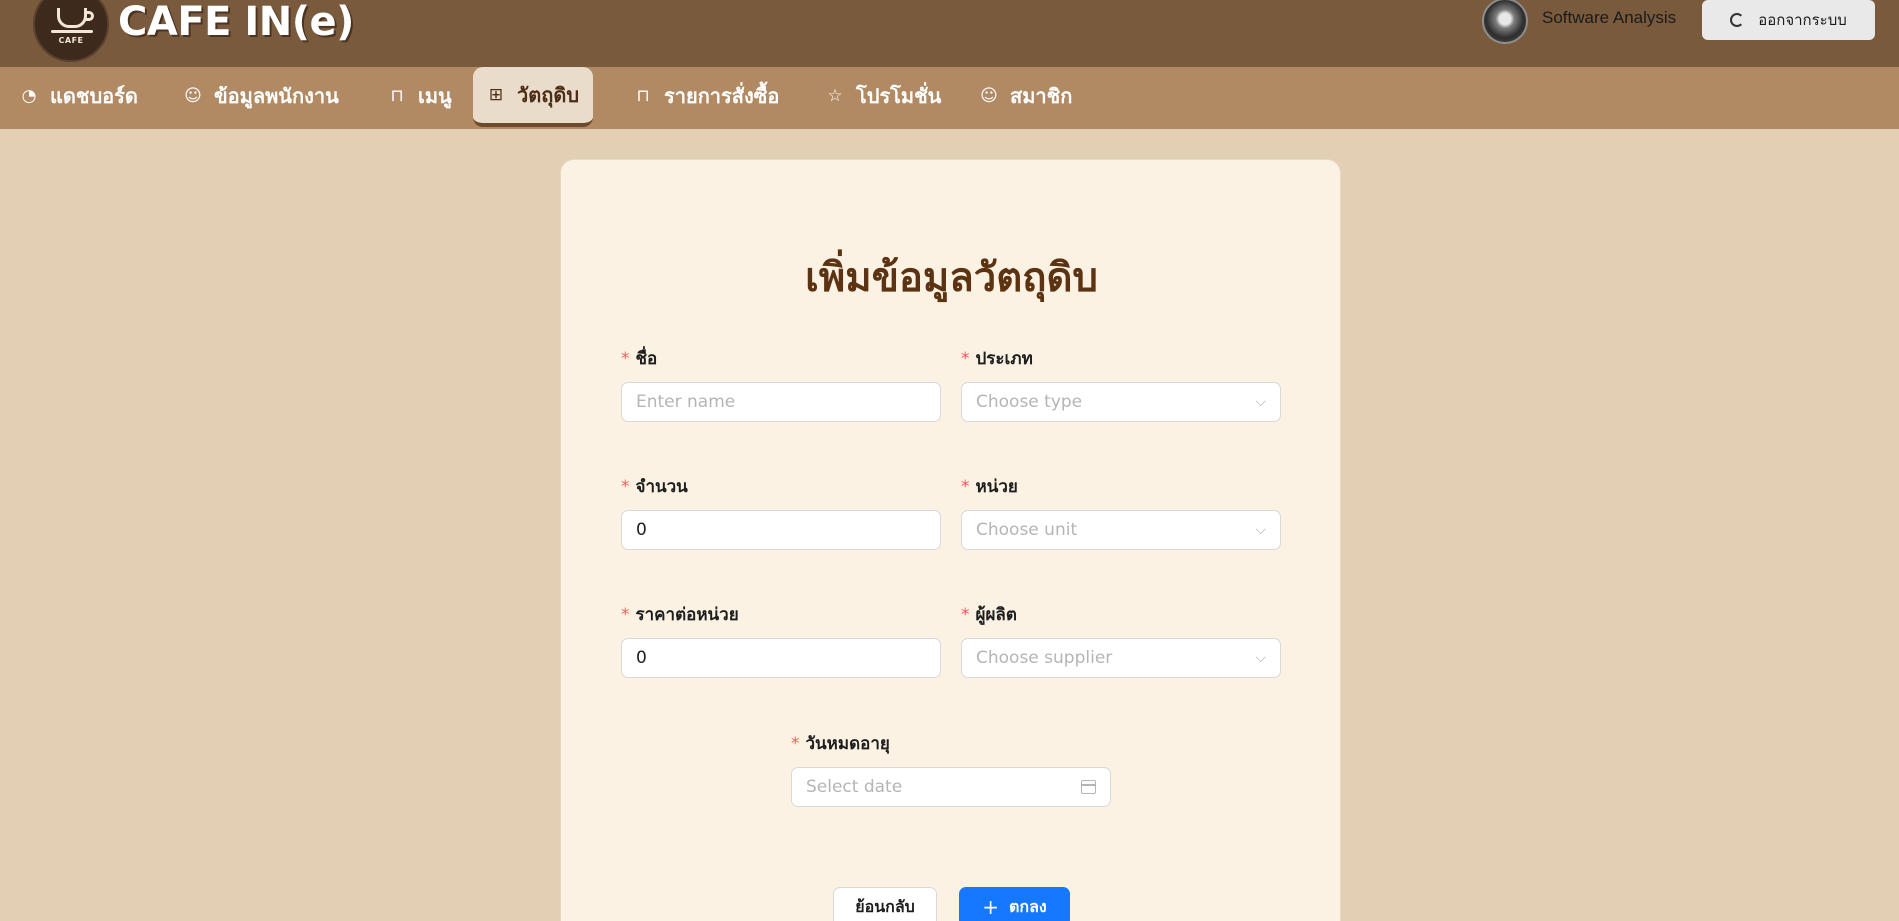  What do you see at coordinates (781, 402) in the screenshot?
I see `name-input` at bounding box center [781, 402].